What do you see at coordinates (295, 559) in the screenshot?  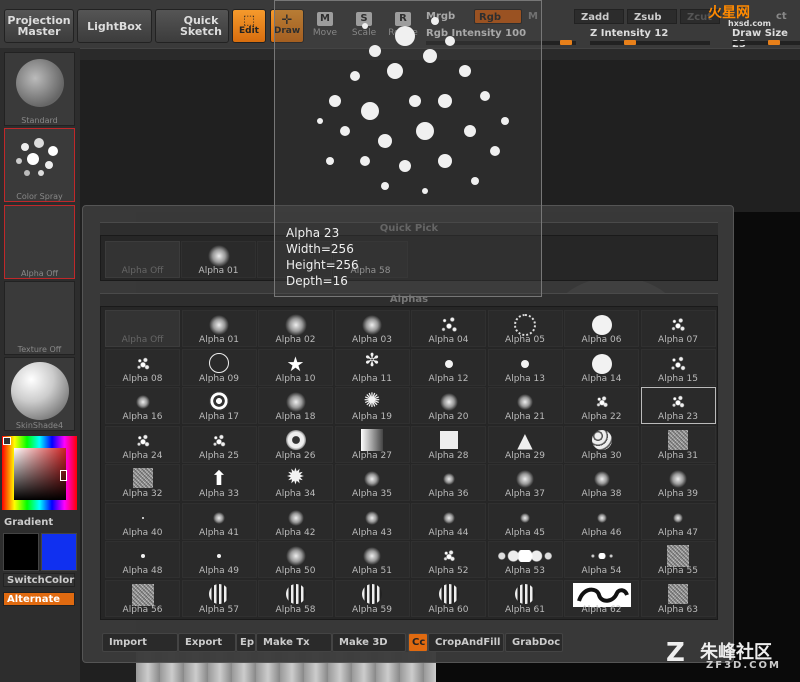 I see `alpha-item: Alpha 50` at bounding box center [295, 559].